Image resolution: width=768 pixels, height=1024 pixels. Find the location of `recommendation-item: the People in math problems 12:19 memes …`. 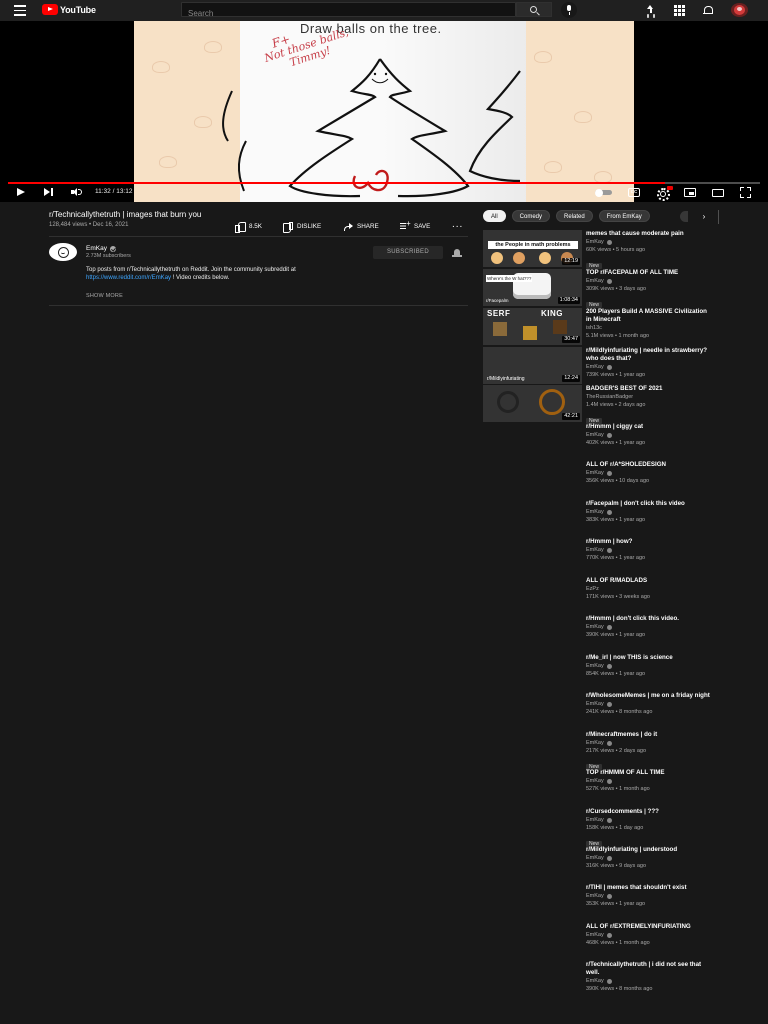

recommendation-item: the People in math problems 12:19 memes … is located at coordinates (598, 250).